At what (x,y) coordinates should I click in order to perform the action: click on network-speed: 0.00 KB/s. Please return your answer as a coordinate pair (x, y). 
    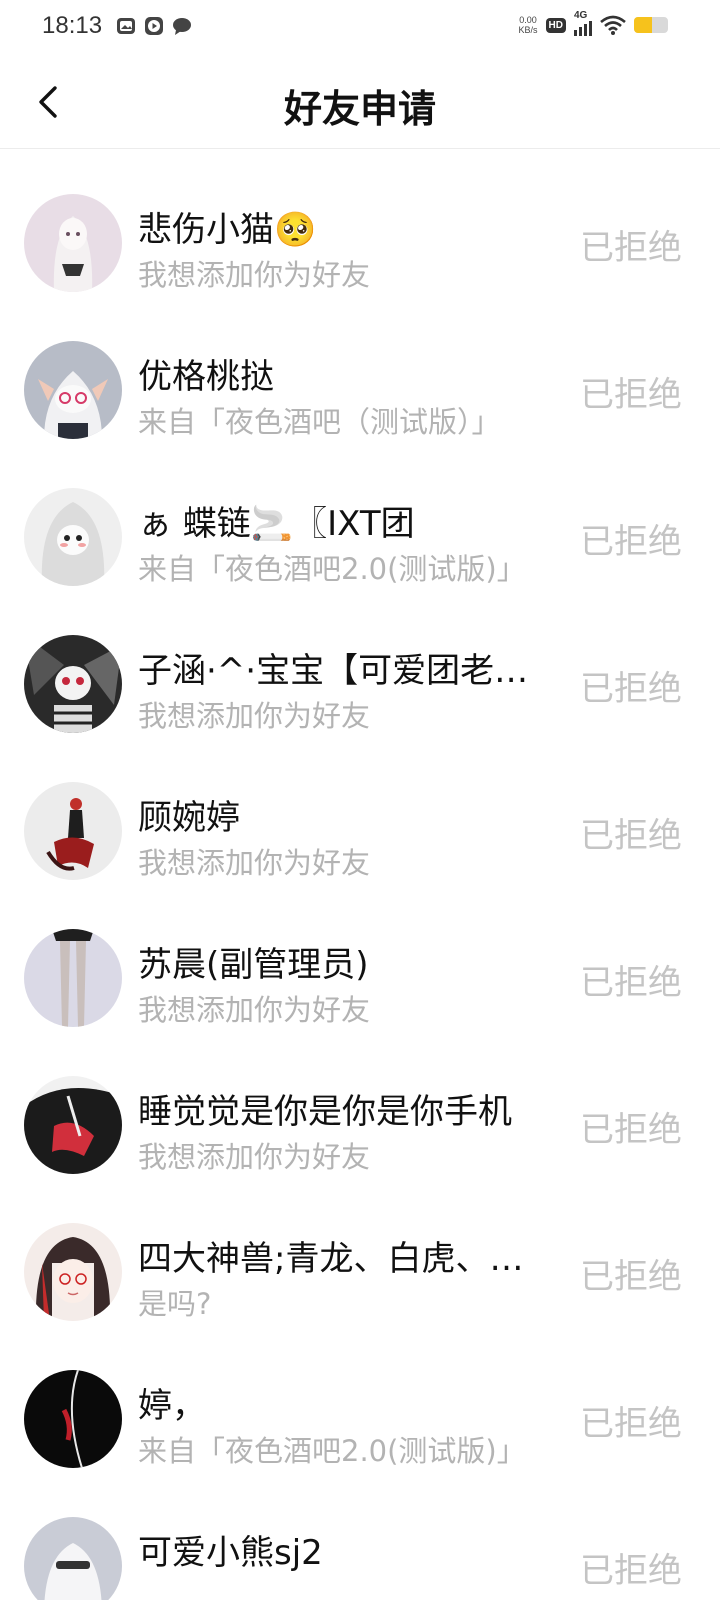
    Looking at the image, I should click on (528, 25).